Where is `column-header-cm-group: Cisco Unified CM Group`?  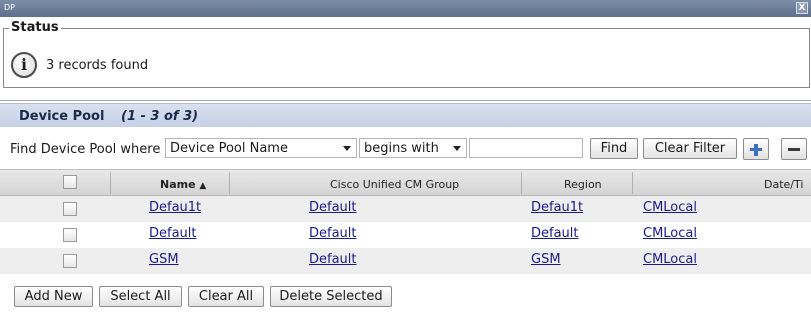
column-header-cm-group: Cisco Unified CM Group is located at coordinates (394, 184).